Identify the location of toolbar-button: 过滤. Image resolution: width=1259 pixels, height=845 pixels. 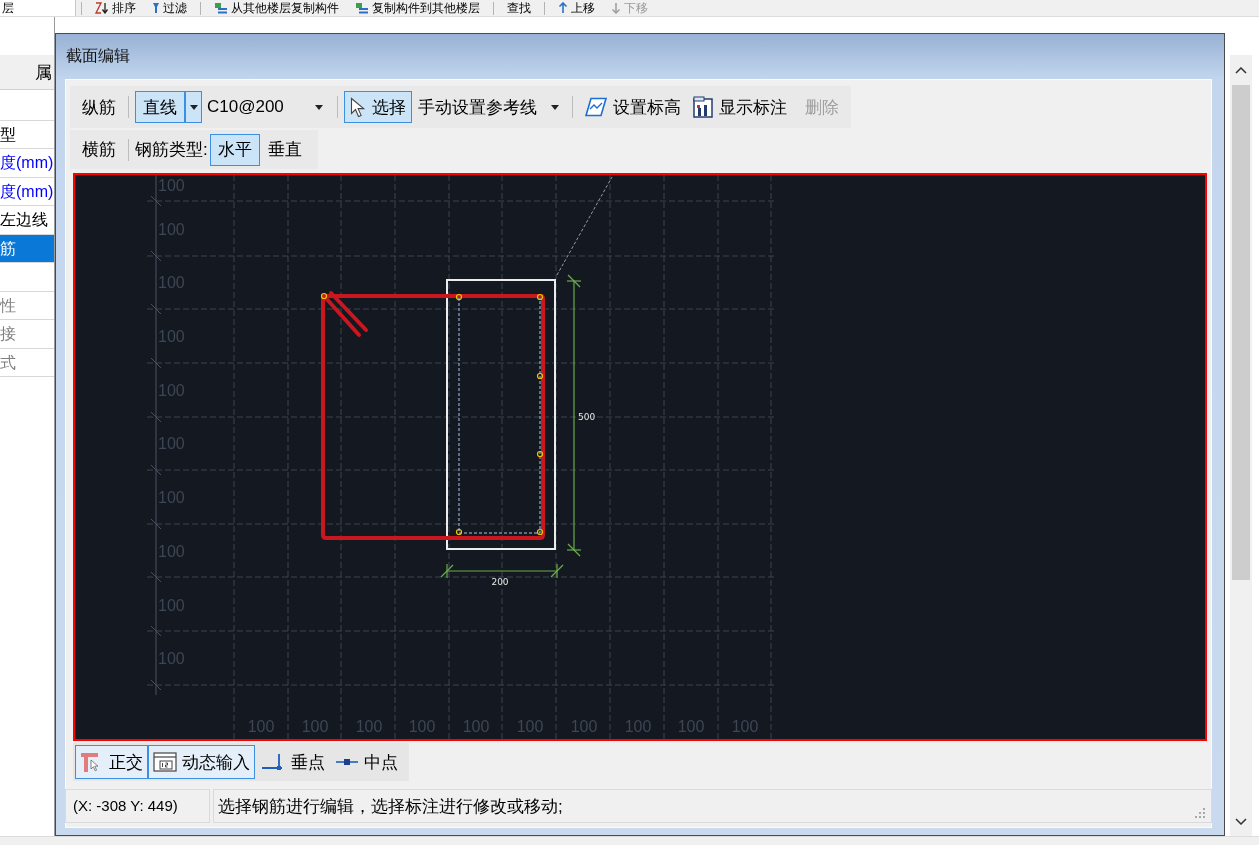
(169, 8).